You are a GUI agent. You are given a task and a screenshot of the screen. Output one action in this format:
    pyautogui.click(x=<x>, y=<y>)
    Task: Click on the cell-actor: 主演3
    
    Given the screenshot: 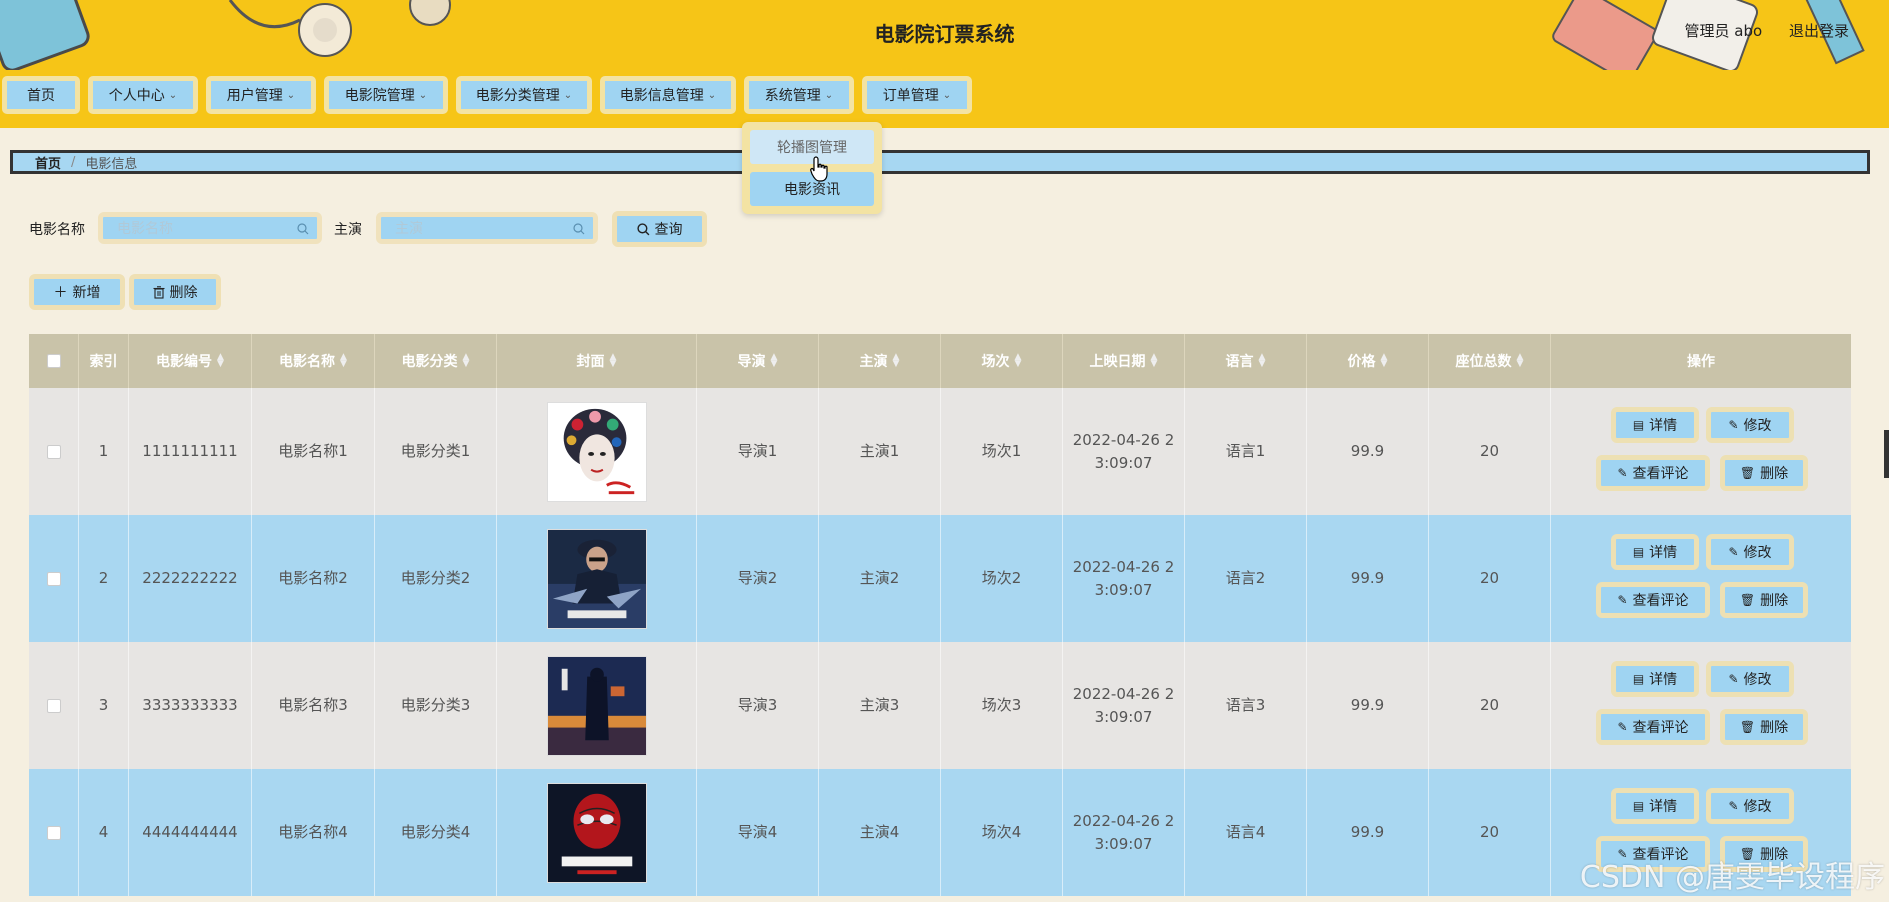 What is the action you would take?
    pyautogui.click(x=880, y=705)
    